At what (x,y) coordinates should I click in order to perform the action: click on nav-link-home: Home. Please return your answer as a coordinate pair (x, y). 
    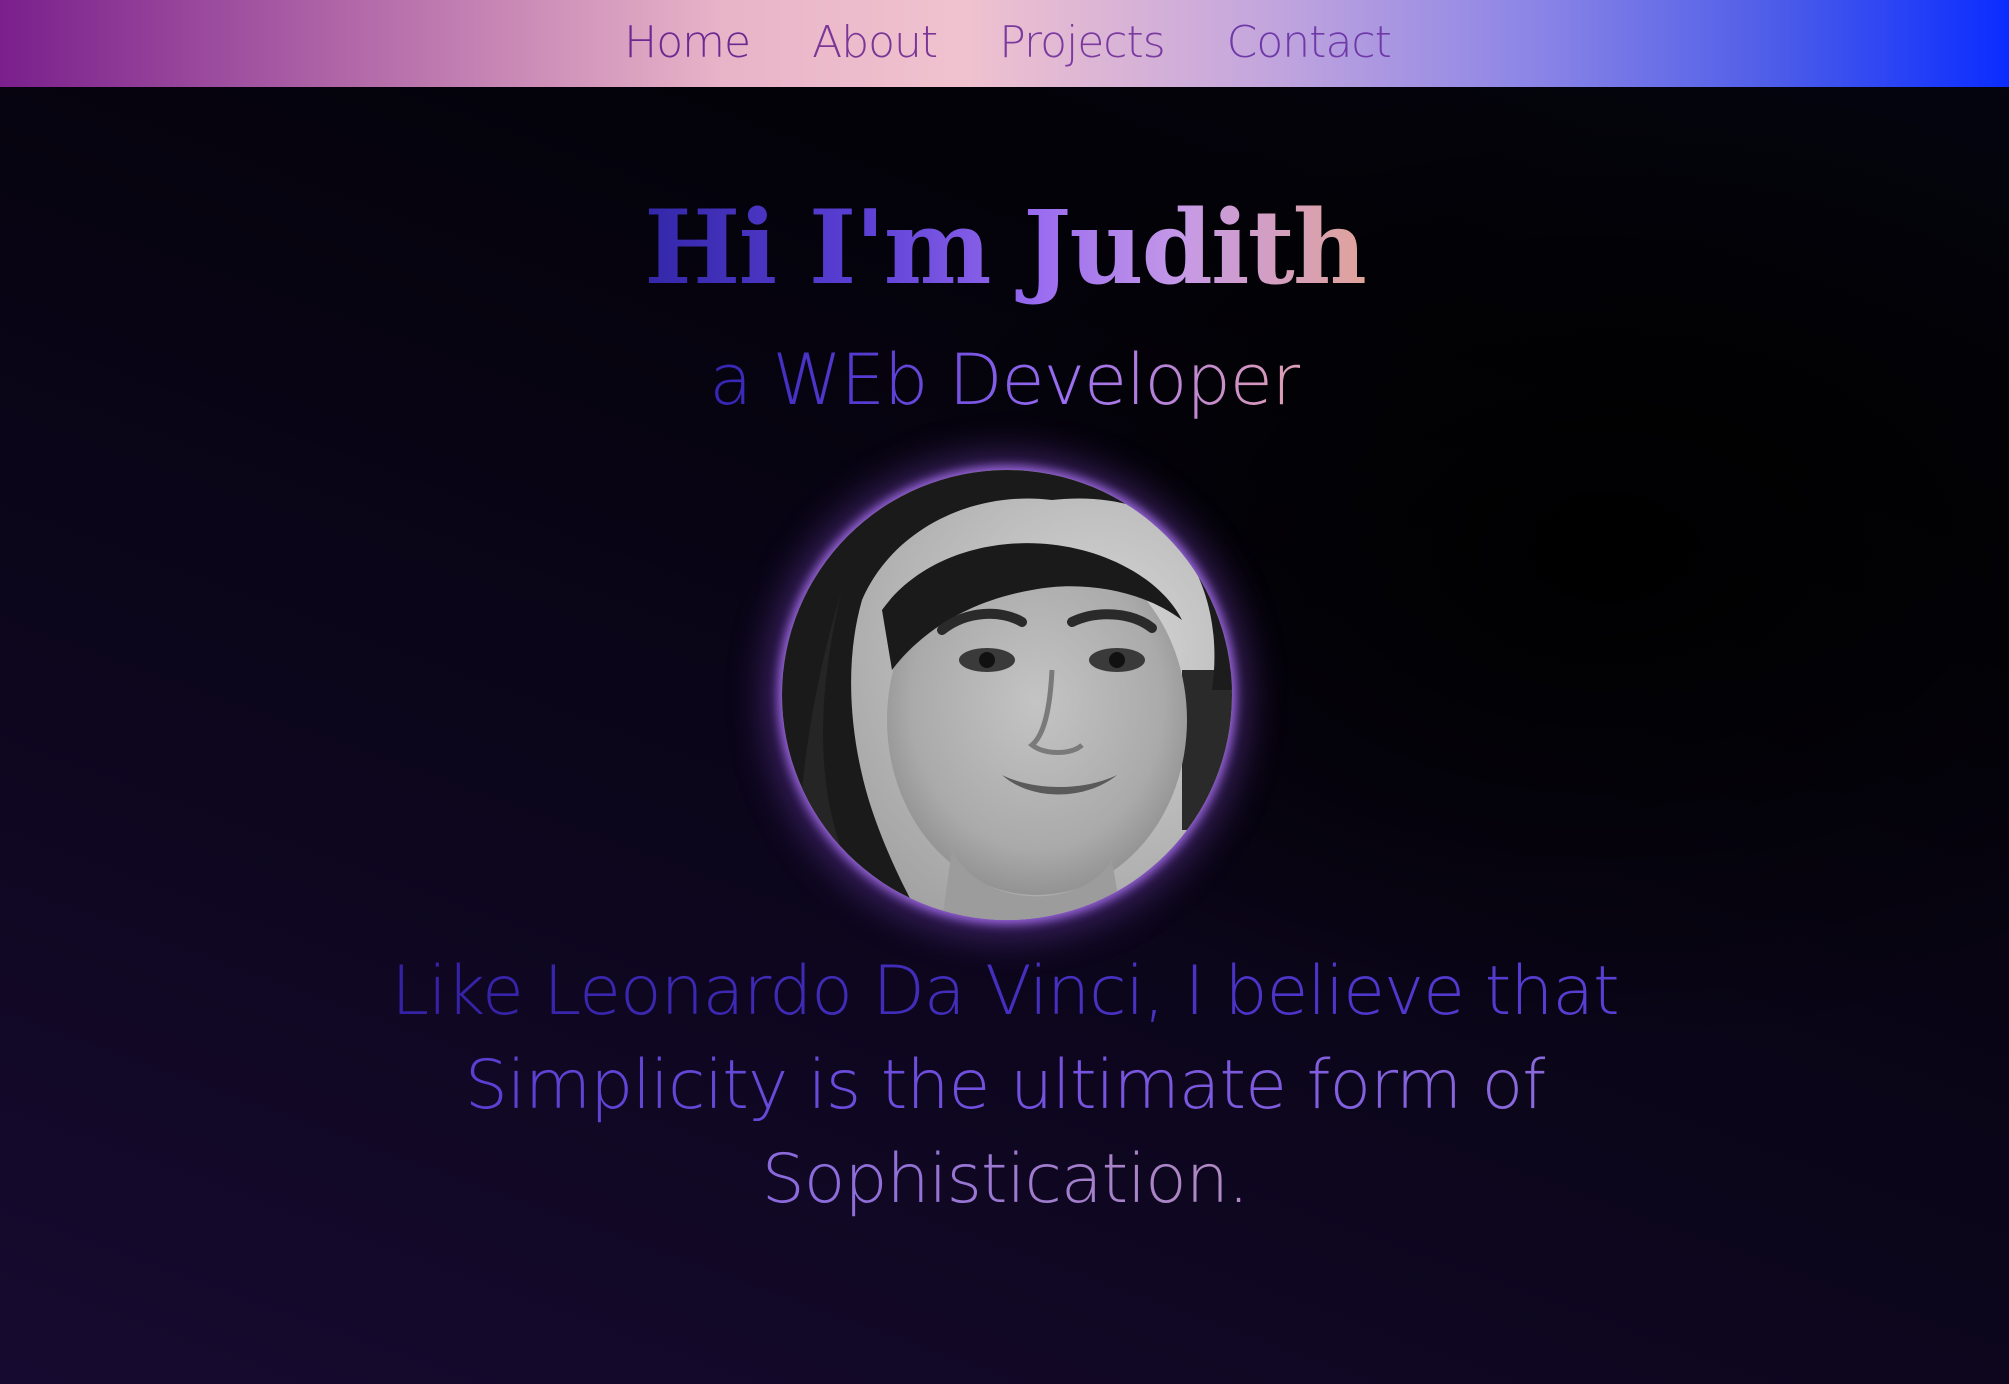
    Looking at the image, I should click on (687, 42).